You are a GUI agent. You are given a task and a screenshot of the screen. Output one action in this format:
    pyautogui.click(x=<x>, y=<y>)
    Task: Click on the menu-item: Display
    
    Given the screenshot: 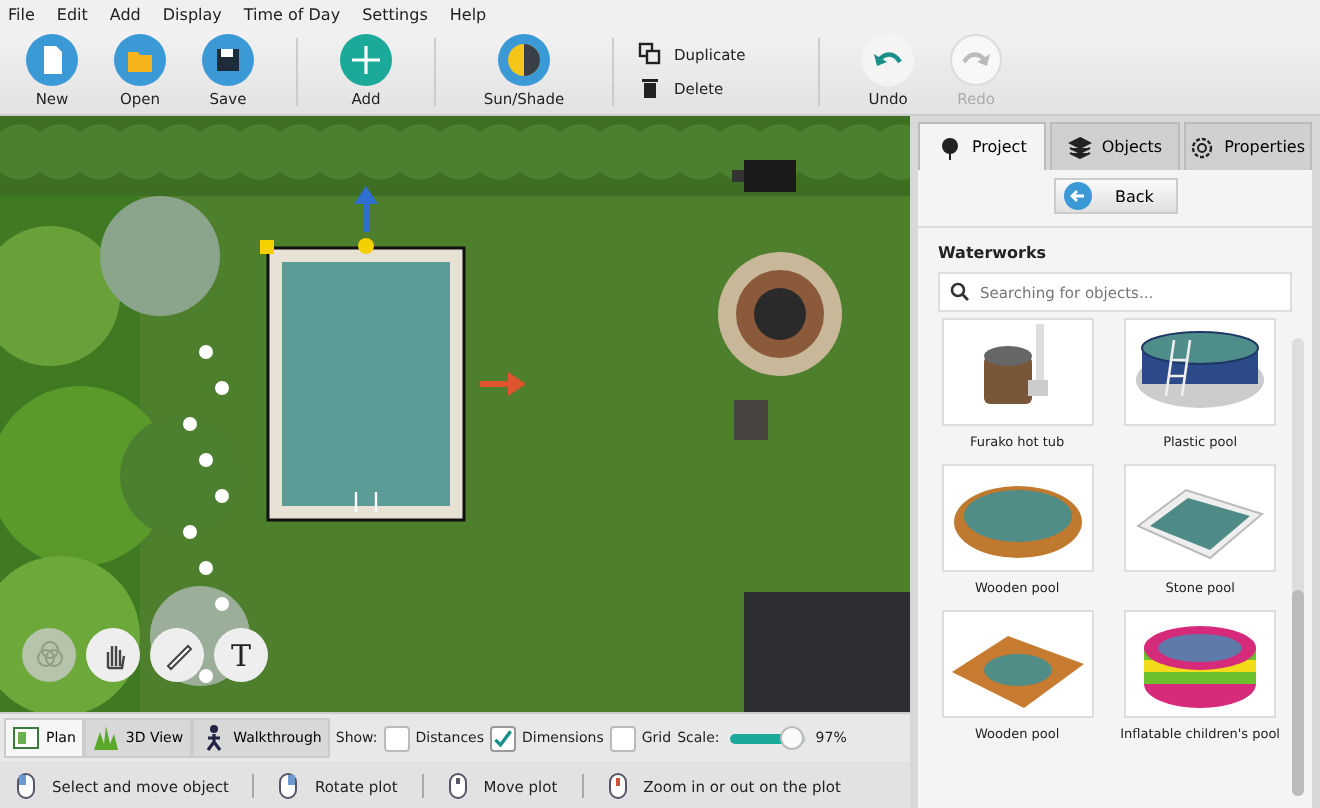 What is the action you would take?
    pyautogui.click(x=192, y=14)
    